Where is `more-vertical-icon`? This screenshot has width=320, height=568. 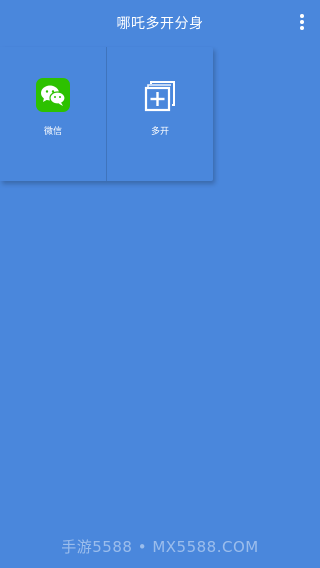
more-vertical-icon is located at coordinates (302, 23).